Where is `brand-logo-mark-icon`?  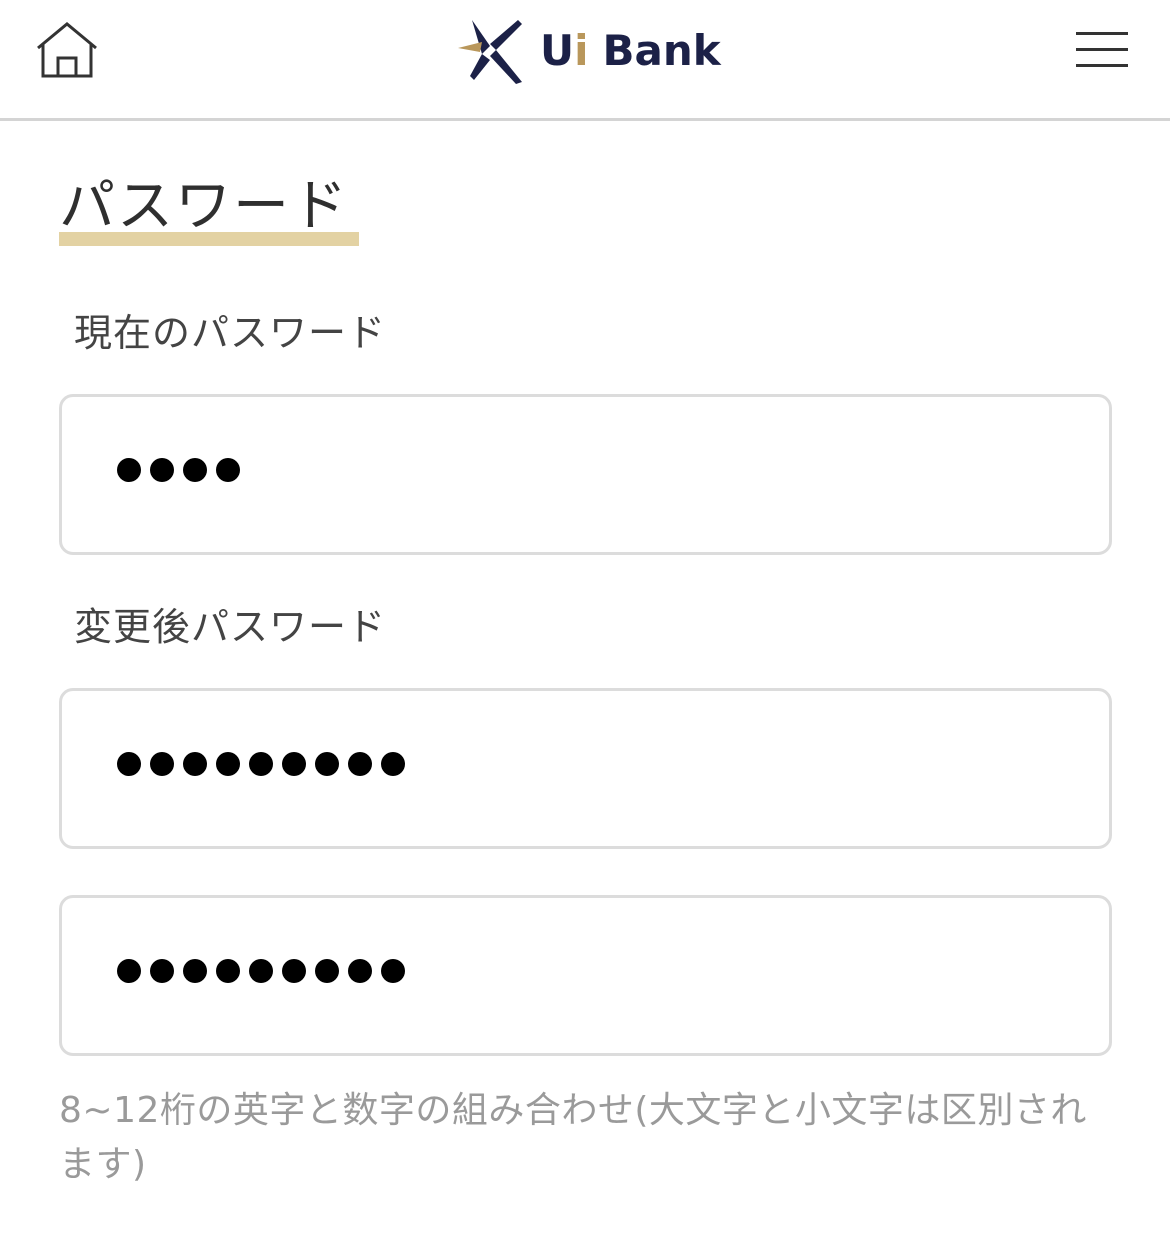 brand-logo-mark-icon is located at coordinates (490, 52).